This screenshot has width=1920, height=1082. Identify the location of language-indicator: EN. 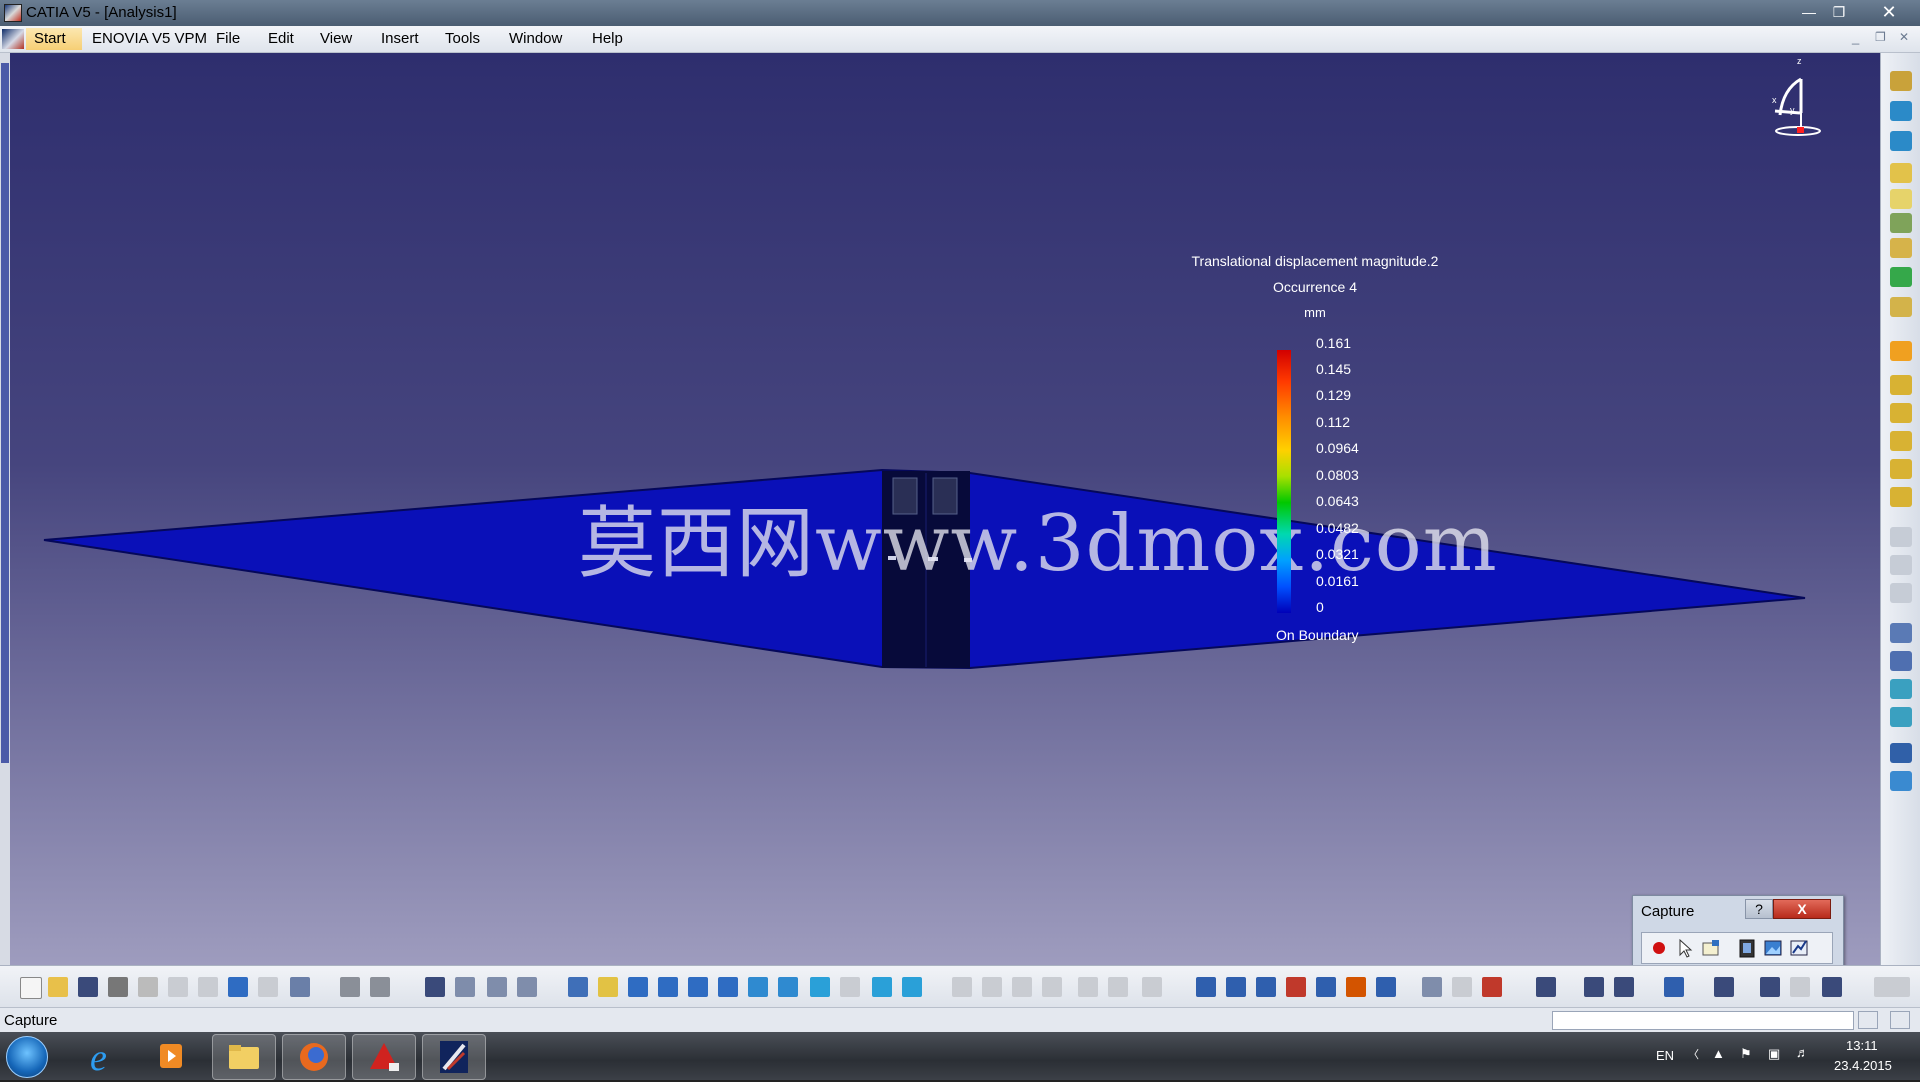
(1665, 1055).